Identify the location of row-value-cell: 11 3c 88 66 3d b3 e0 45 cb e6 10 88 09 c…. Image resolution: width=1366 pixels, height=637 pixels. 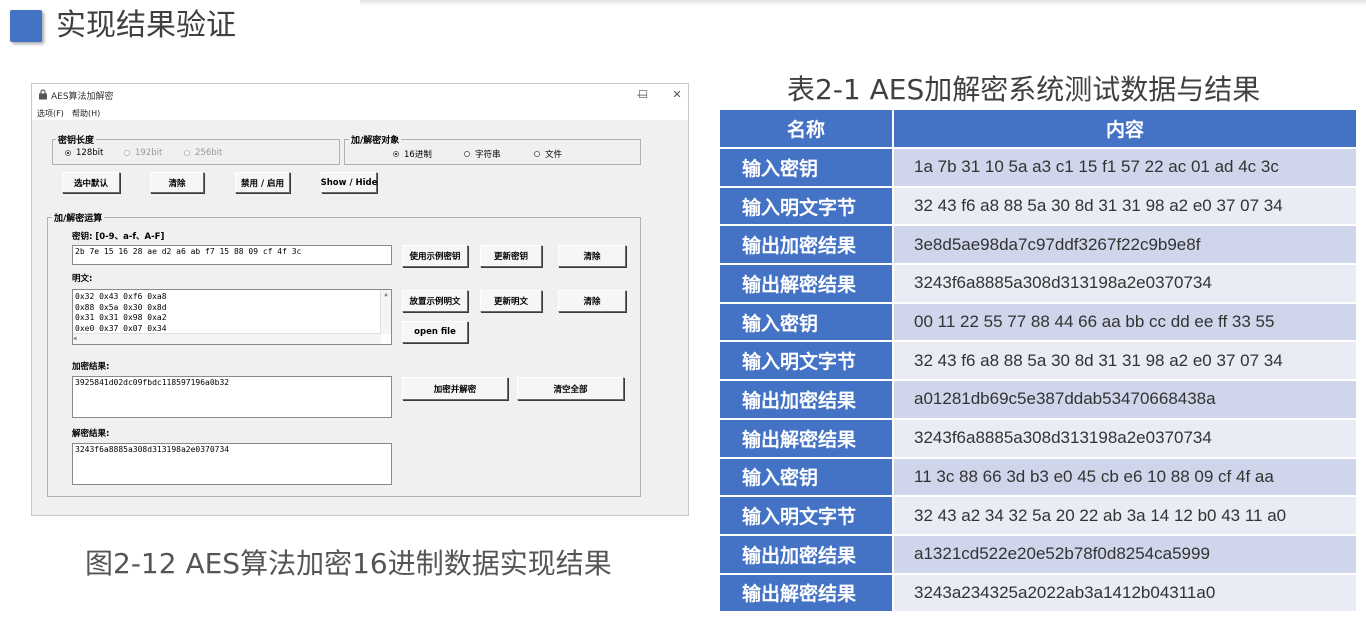
(1124, 477).